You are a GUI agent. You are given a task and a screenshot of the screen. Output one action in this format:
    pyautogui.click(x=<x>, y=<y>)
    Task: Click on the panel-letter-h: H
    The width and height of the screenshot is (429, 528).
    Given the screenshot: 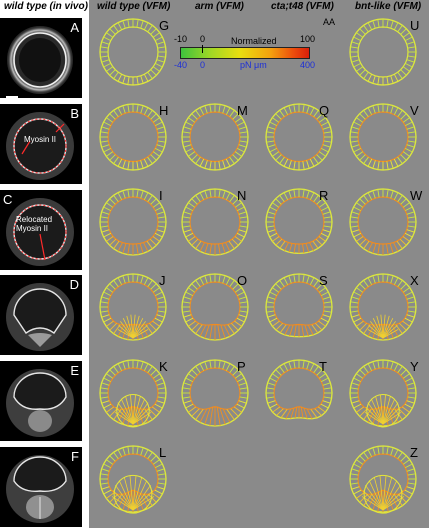 What is the action you would take?
    pyautogui.click(x=164, y=110)
    